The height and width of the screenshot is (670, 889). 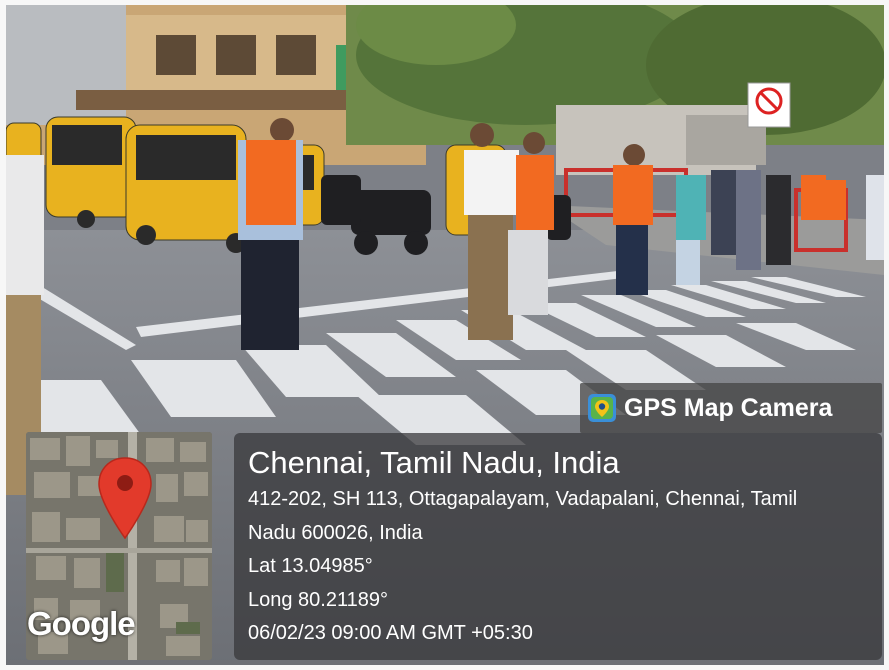 What do you see at coordinates (318, 600) in the screenshot?
I see `longitude: Long 80.21189°` at bounding box center [318, 600].